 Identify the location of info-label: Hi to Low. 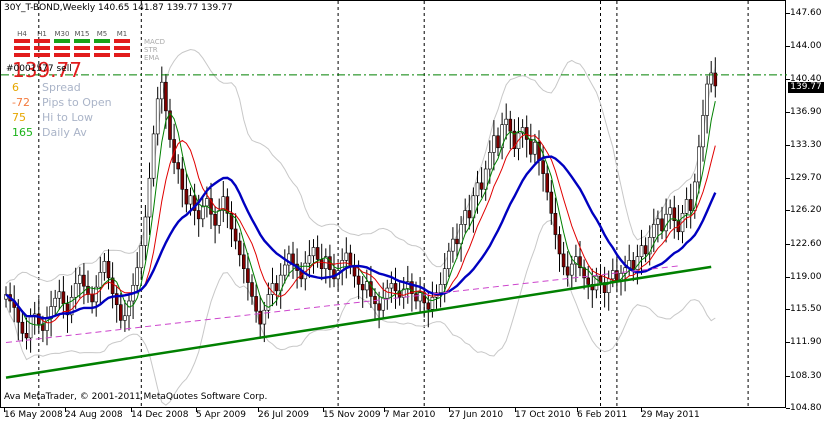
(68, 117).